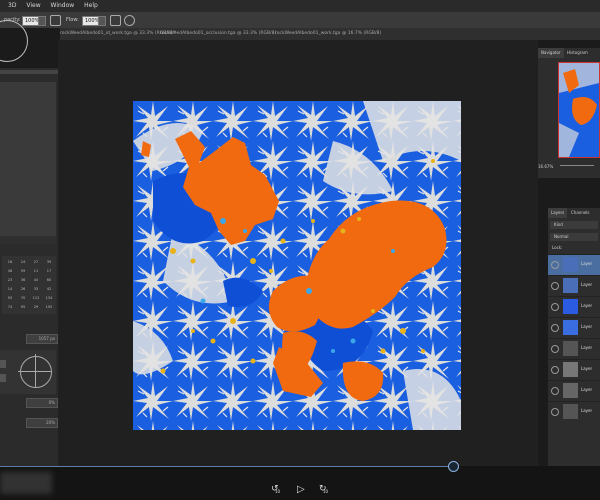 The width and height of the screenshot is (600, 500). What do you see at coordinates (23, 307) in the screenshot?
I see `brush-tip-cell: 95` at bounding box center [23, 307].